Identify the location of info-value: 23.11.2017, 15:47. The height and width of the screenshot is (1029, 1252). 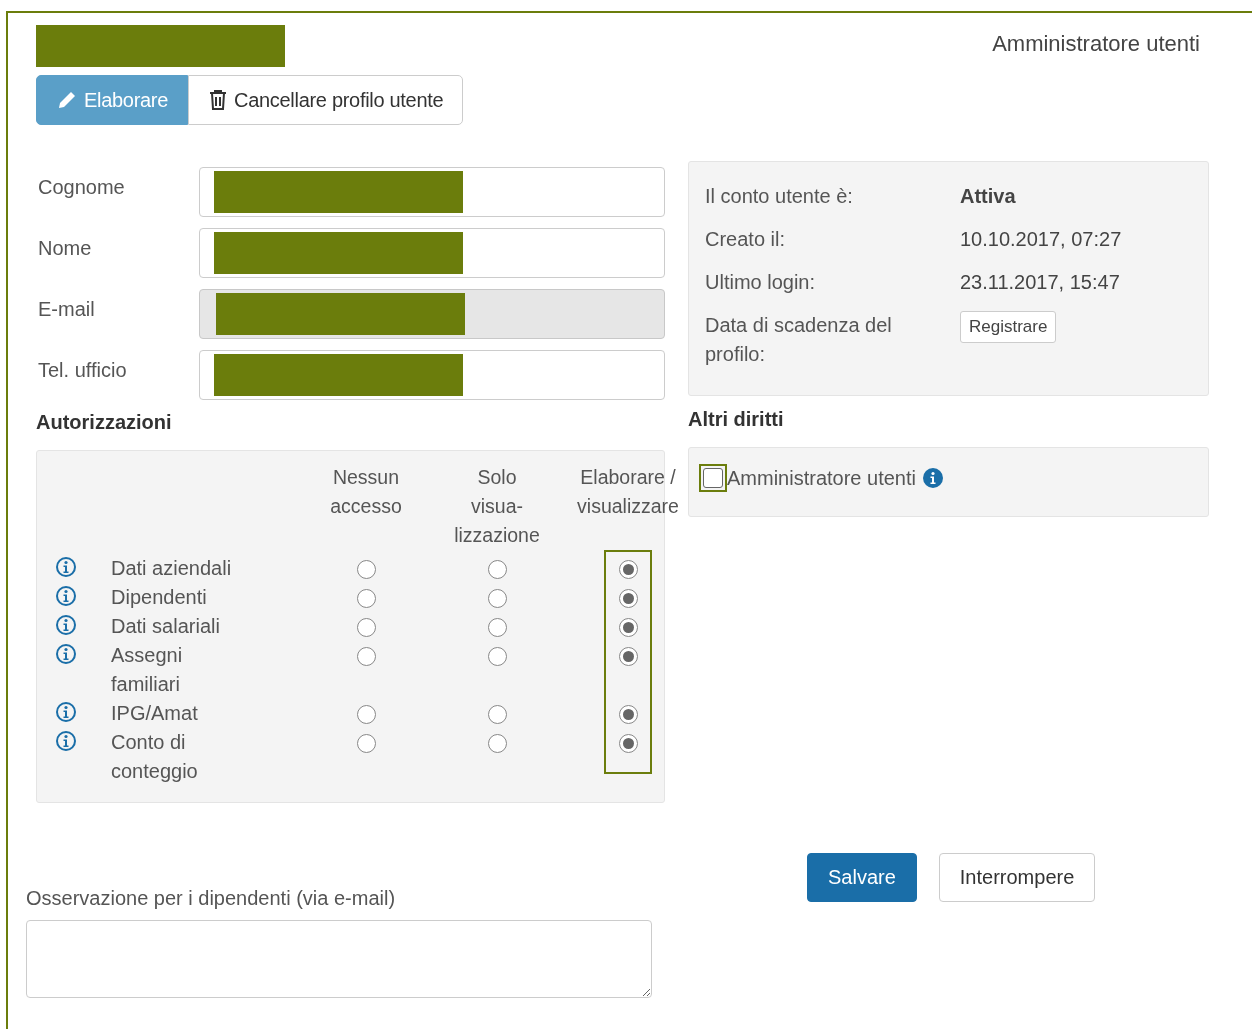
(1040, 282).